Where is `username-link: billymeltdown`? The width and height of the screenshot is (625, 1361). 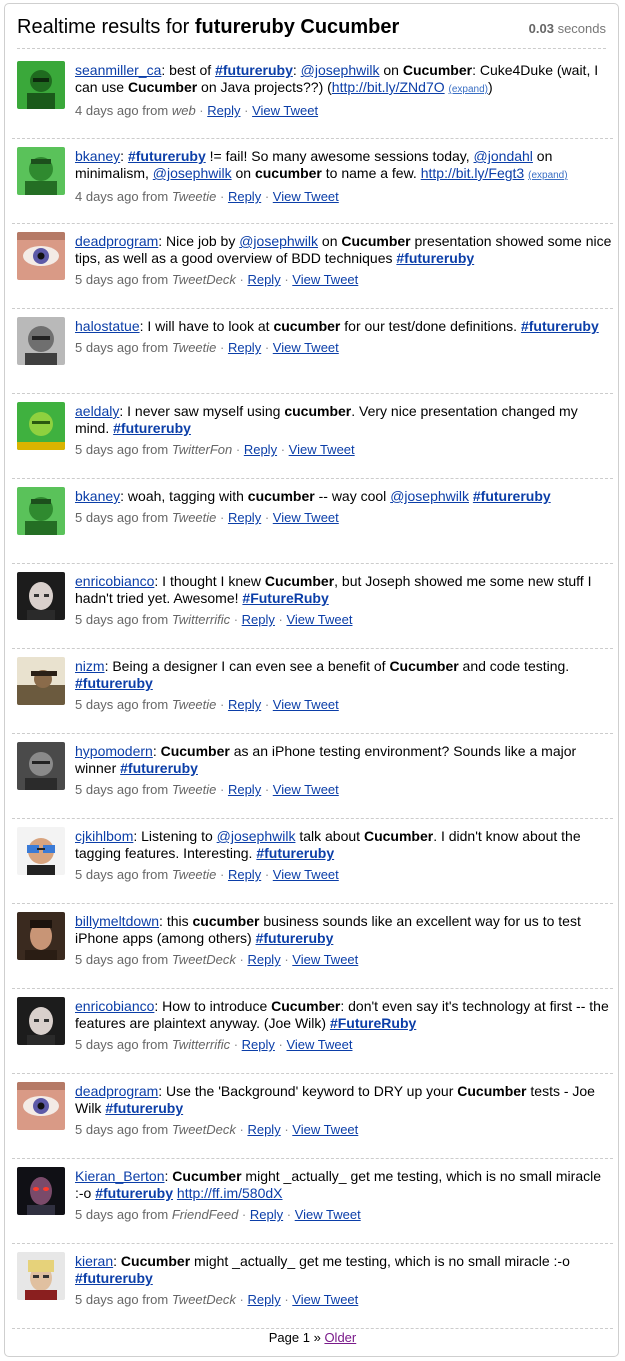 username-link: billymeltdown is located at coordinates (117, 921).